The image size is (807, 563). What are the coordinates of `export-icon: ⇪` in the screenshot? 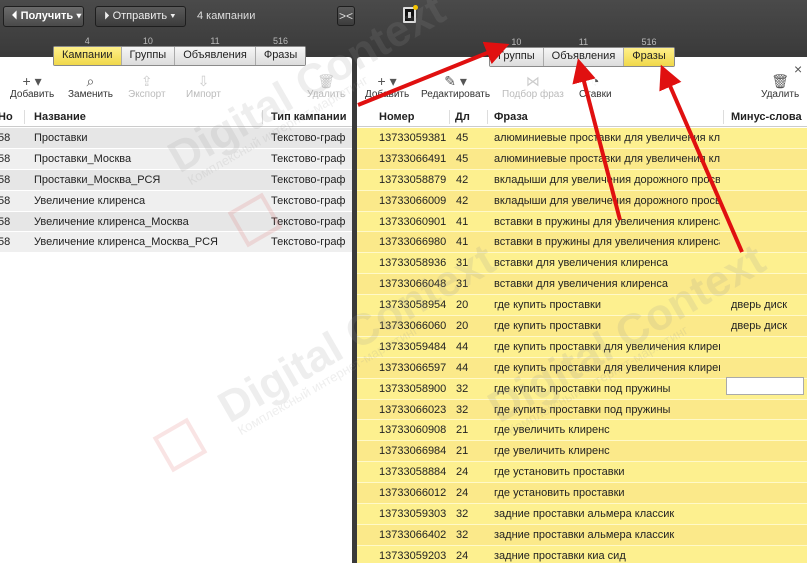 It's located at (146, 81).